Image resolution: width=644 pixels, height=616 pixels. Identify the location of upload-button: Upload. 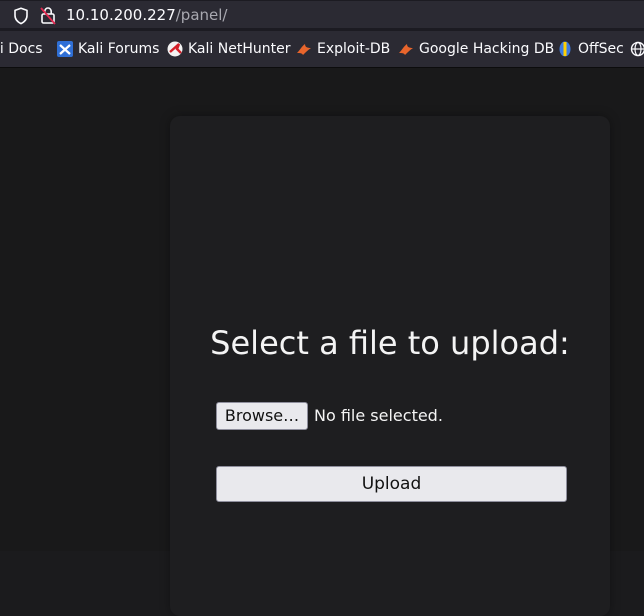
(391, 484).